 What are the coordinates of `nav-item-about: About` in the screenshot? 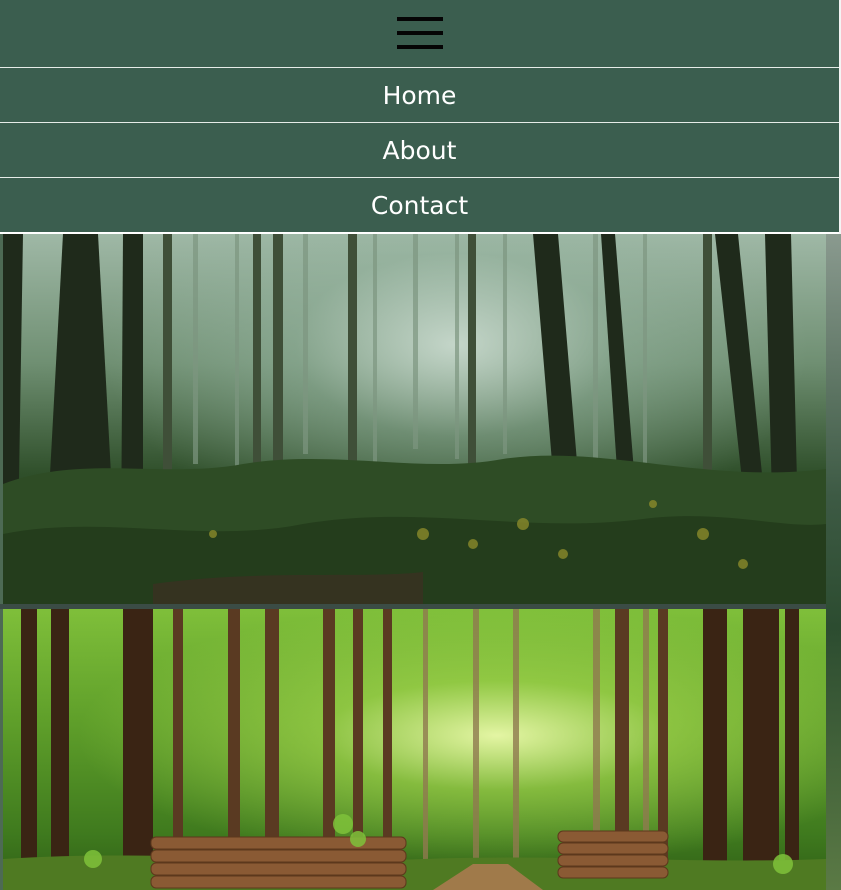 It's located at (419, 149).